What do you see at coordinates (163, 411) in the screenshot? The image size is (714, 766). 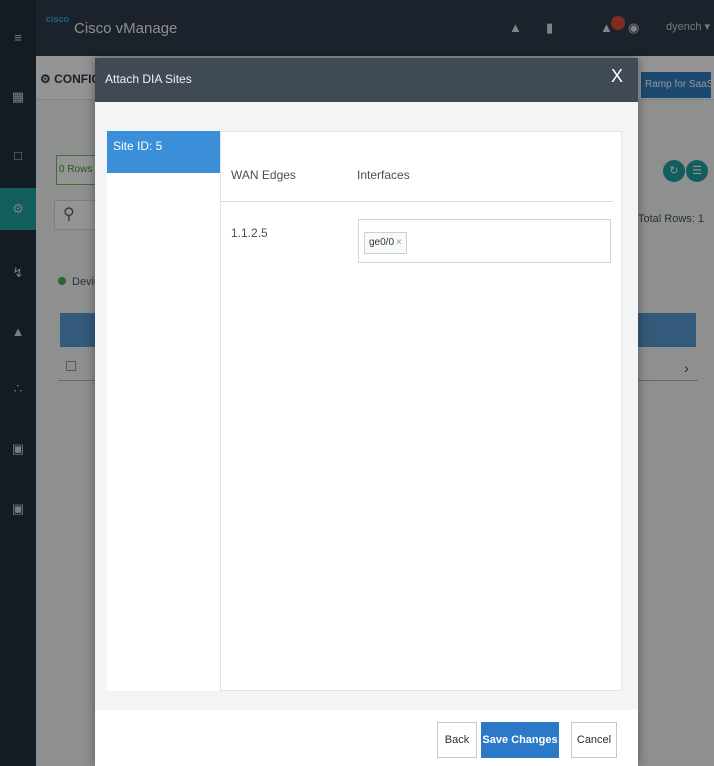 I see `site-list: Site ID: 5` at bounding box center [163, 411].